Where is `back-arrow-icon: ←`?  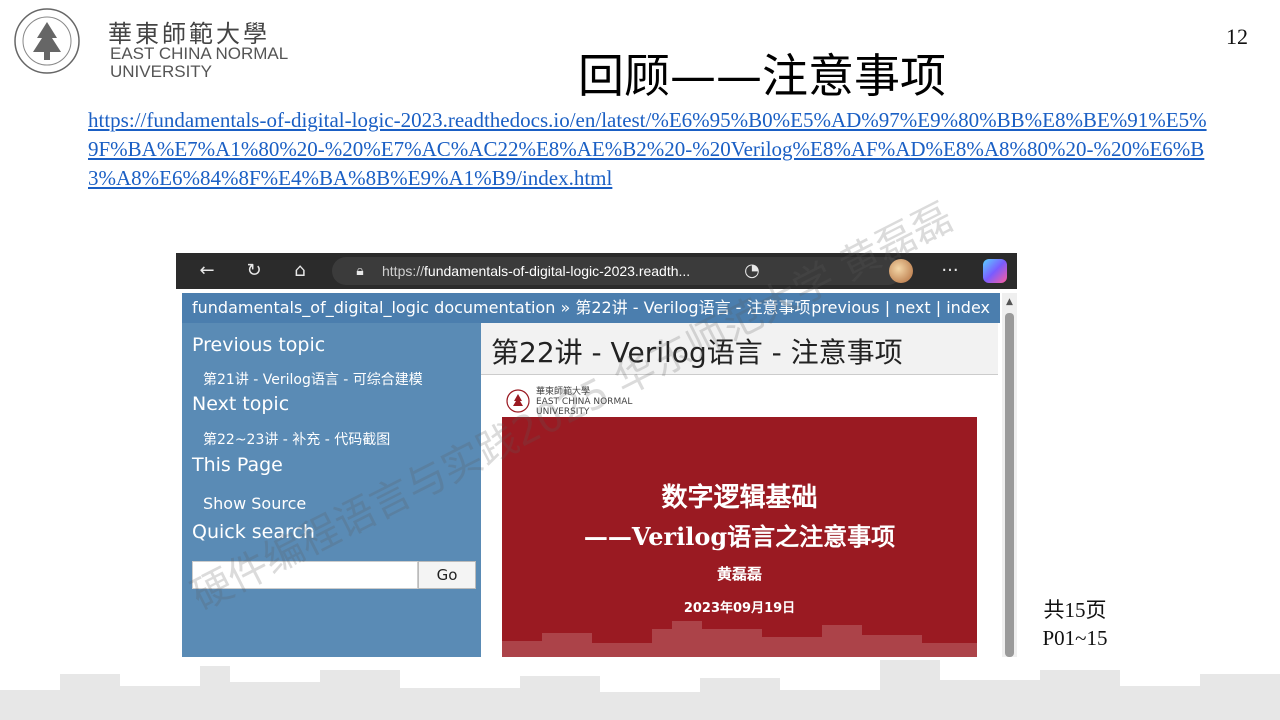 back-arrow-icon: ← is located at coordinates (207, 271).